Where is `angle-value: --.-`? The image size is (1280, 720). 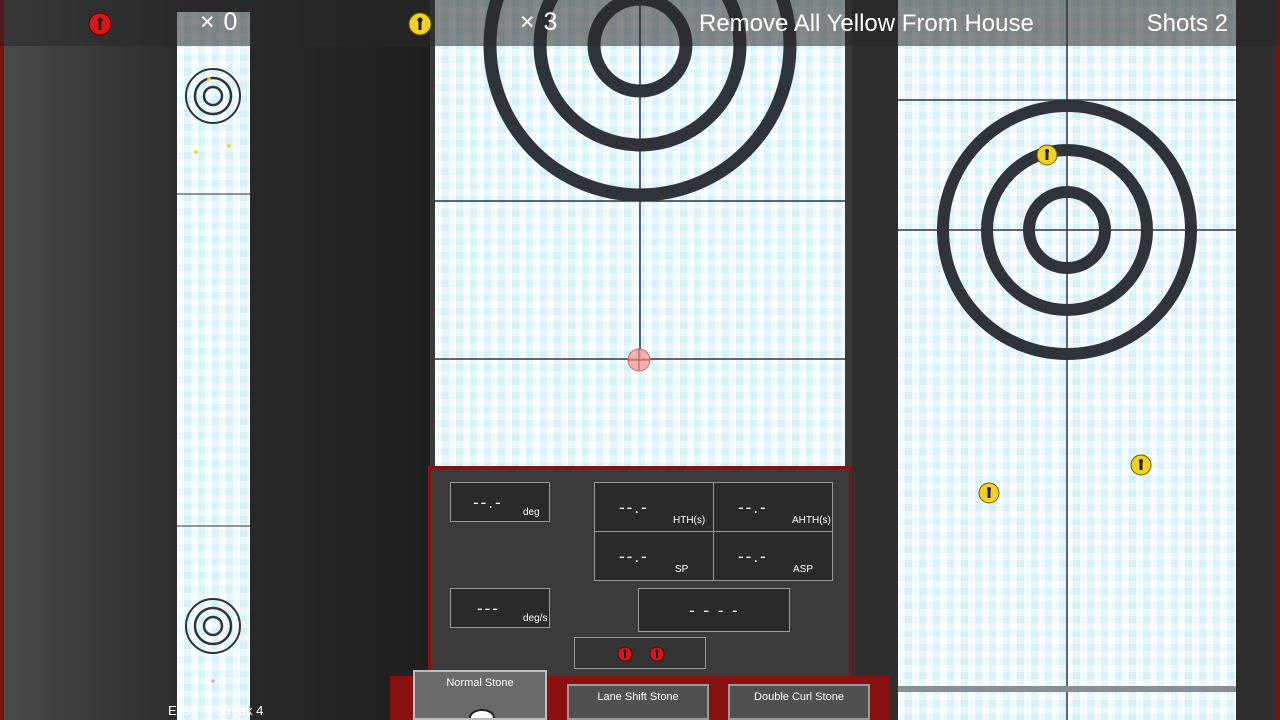 angle-value: --.- is located at coordinates (488, 502).